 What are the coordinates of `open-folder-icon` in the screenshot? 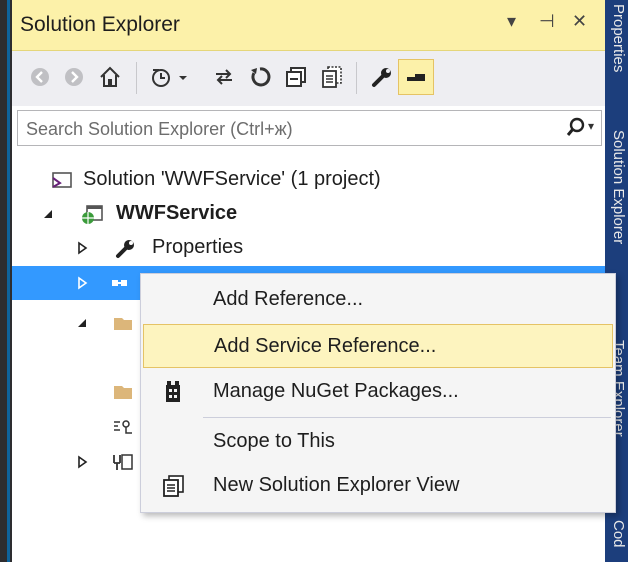 It's located at (124, 323).